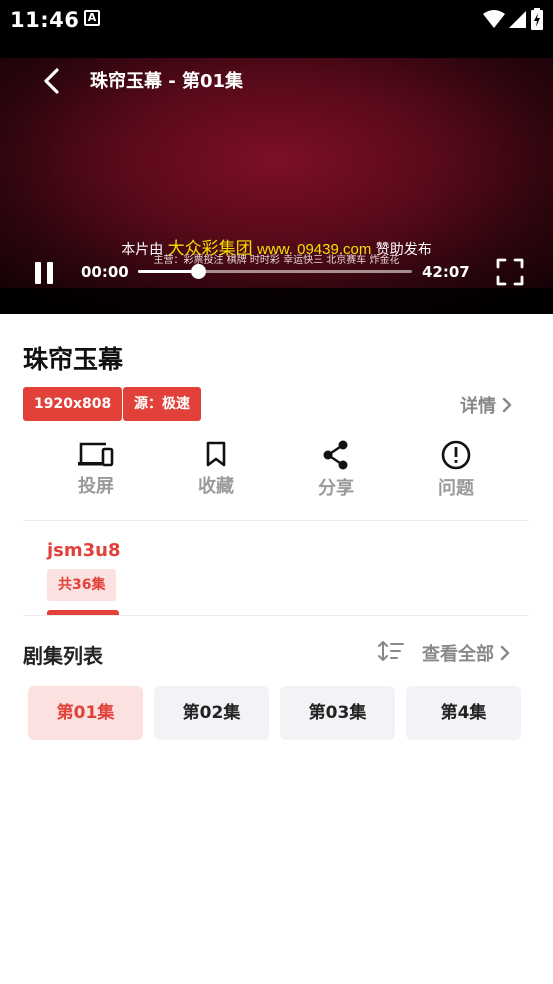 This screenshot has width=553, height=984. I want to click on report-button: 问题, so click(456, 470).